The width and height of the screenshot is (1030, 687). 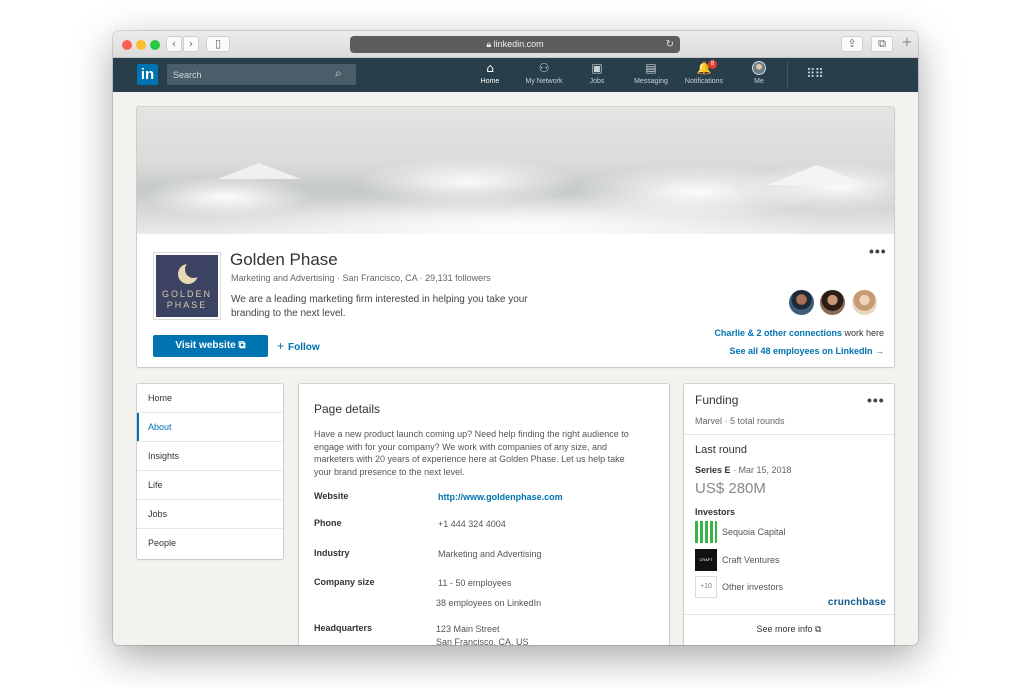 What do you see at coordinates (284, 259) in the screenshot?
I see `company-name: Golden Phase` at bounding box center [284, 259].